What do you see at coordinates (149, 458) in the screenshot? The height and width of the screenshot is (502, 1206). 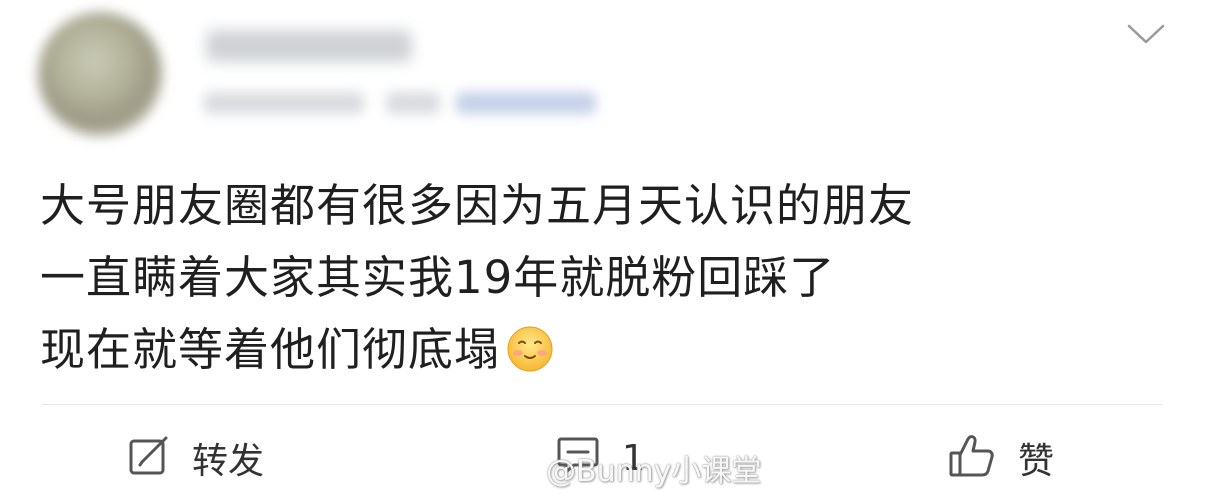 I see `repost-icon` at bounding box center [149, 458].